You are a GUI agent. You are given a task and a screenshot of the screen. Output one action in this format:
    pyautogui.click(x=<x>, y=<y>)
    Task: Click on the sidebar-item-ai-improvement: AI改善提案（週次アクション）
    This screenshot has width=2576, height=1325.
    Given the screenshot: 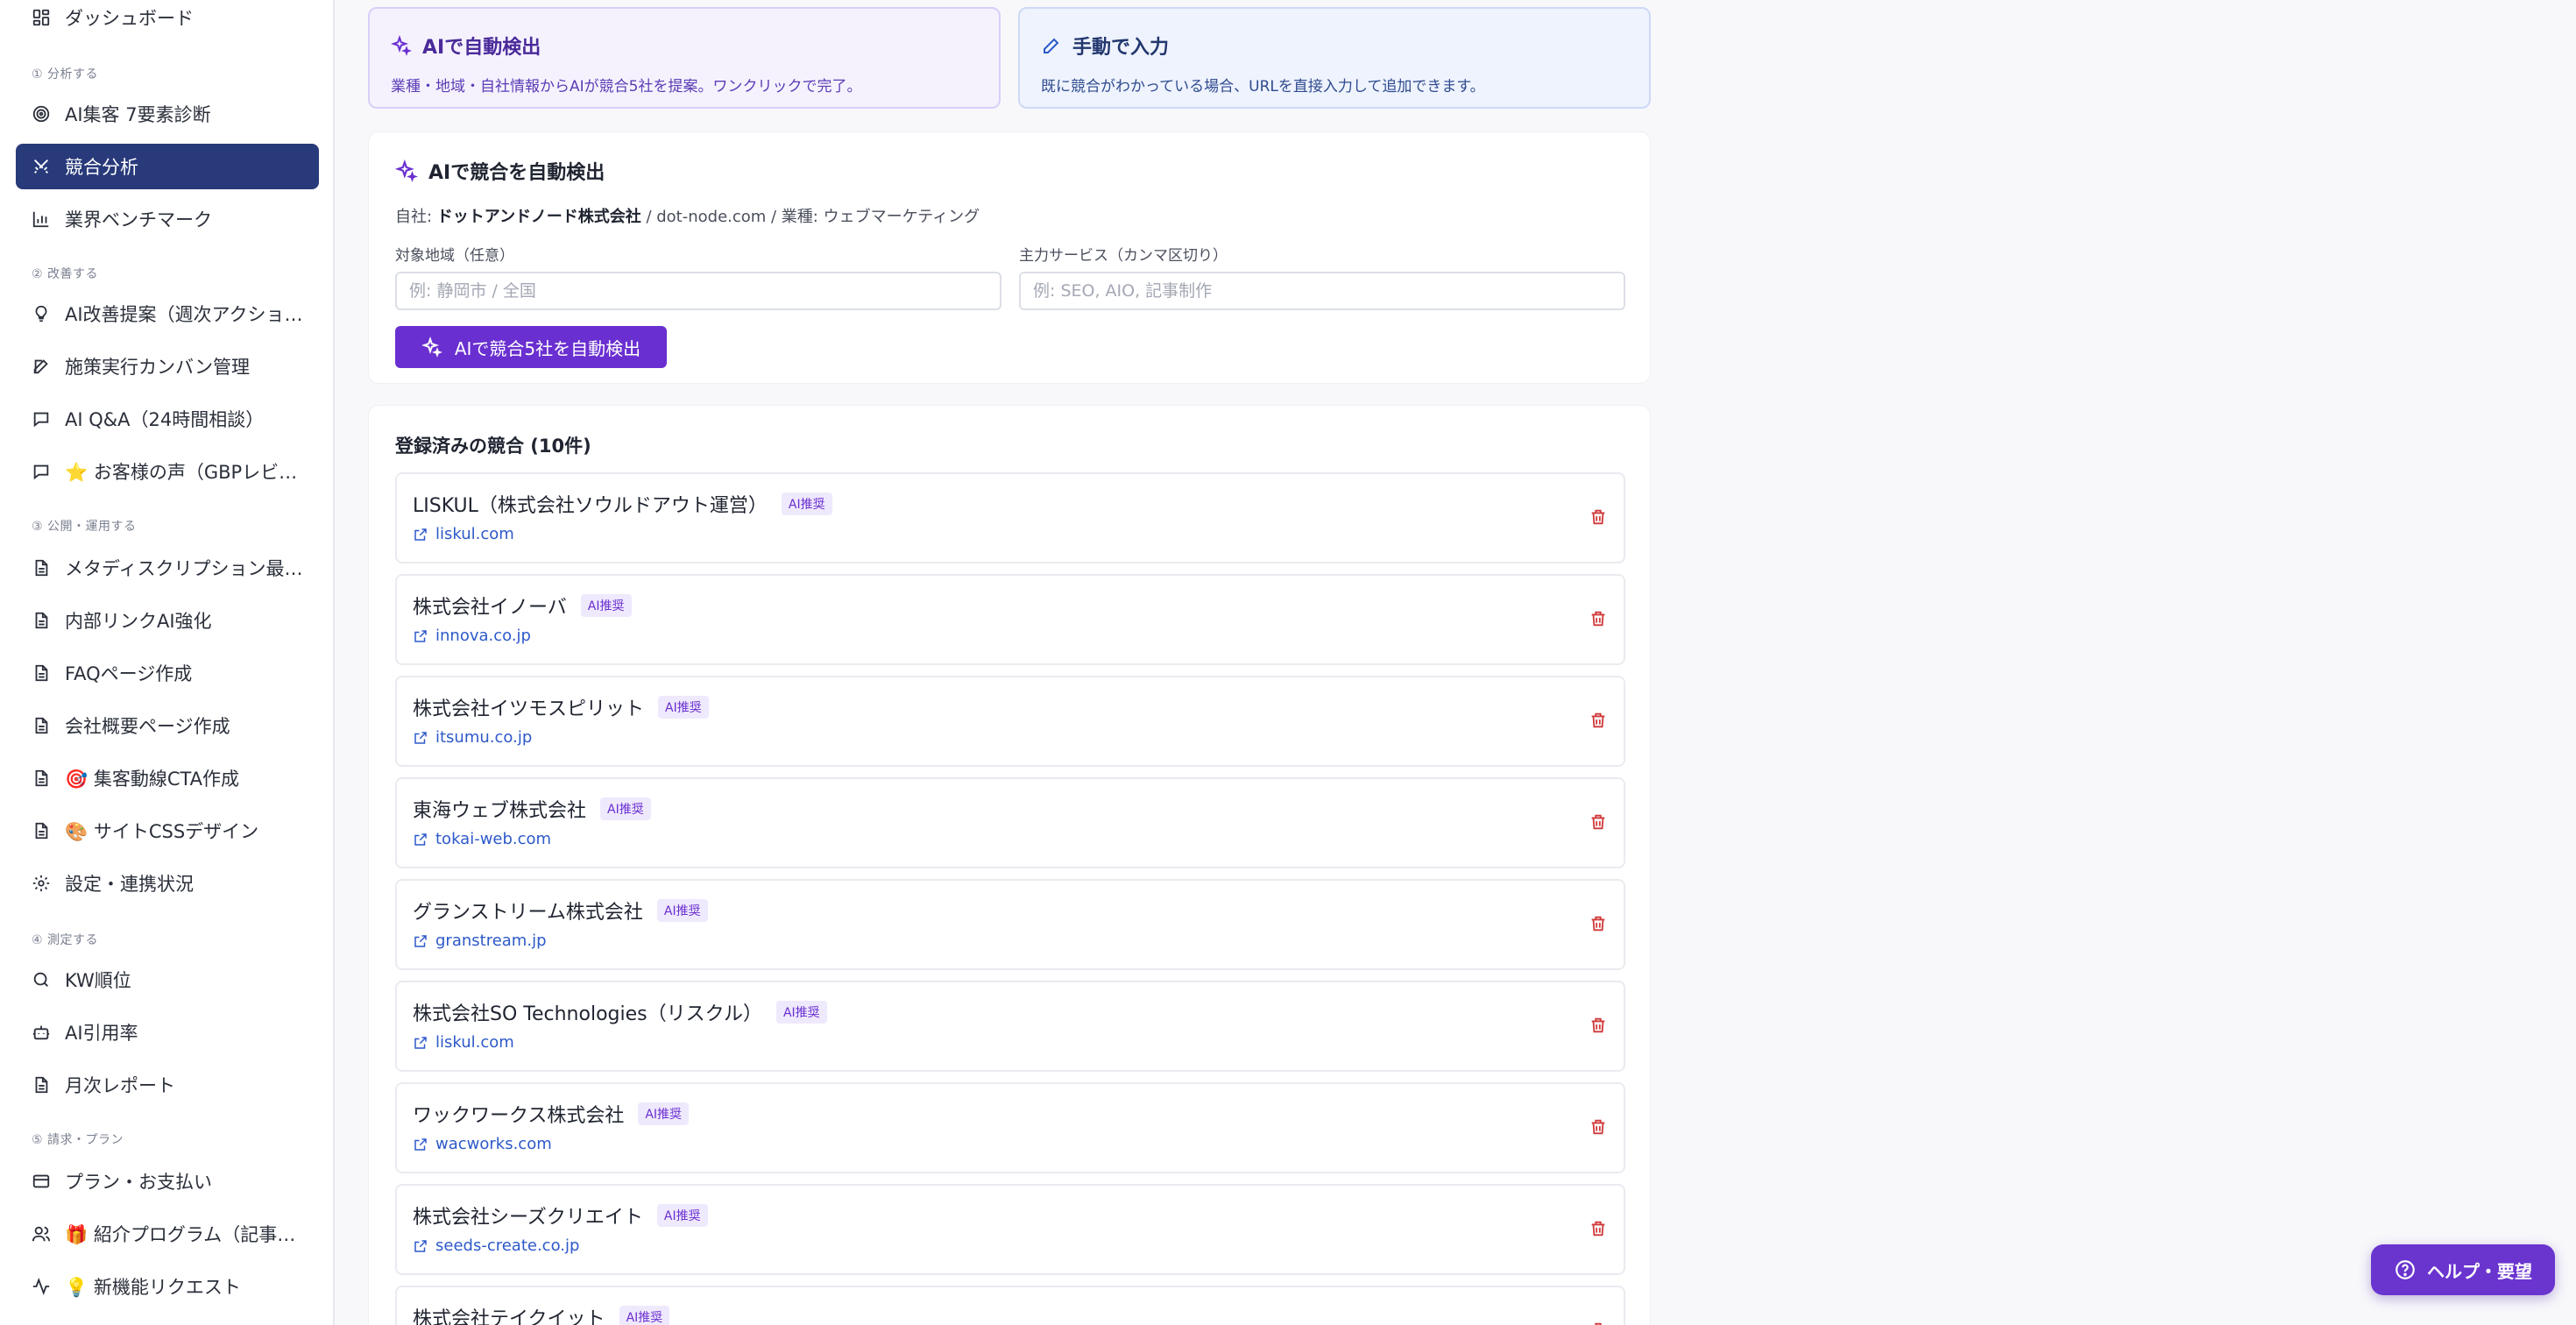 What is the action you would take?
    pyautogui.click(x=167, y=314)
    